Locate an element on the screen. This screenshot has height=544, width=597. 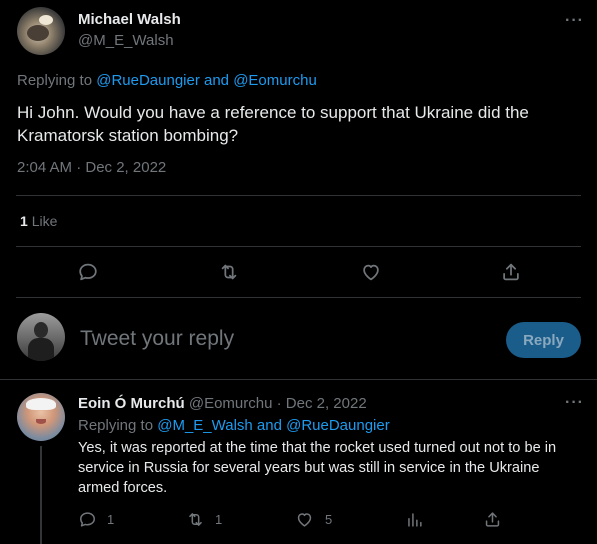
reply-replying-to-prefix: Replying to is located at coordinates (116, 425).